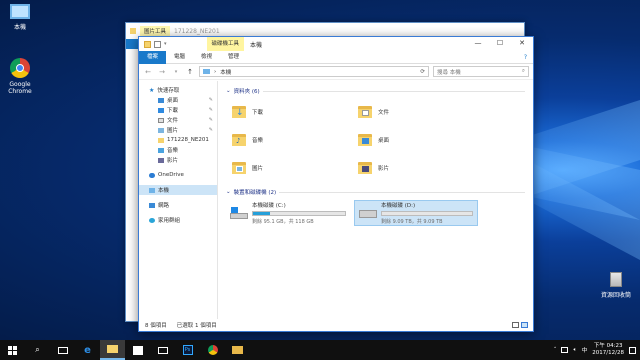  I want to click on nav-item-desktop: 桌面 ✎, so click(178, 100).